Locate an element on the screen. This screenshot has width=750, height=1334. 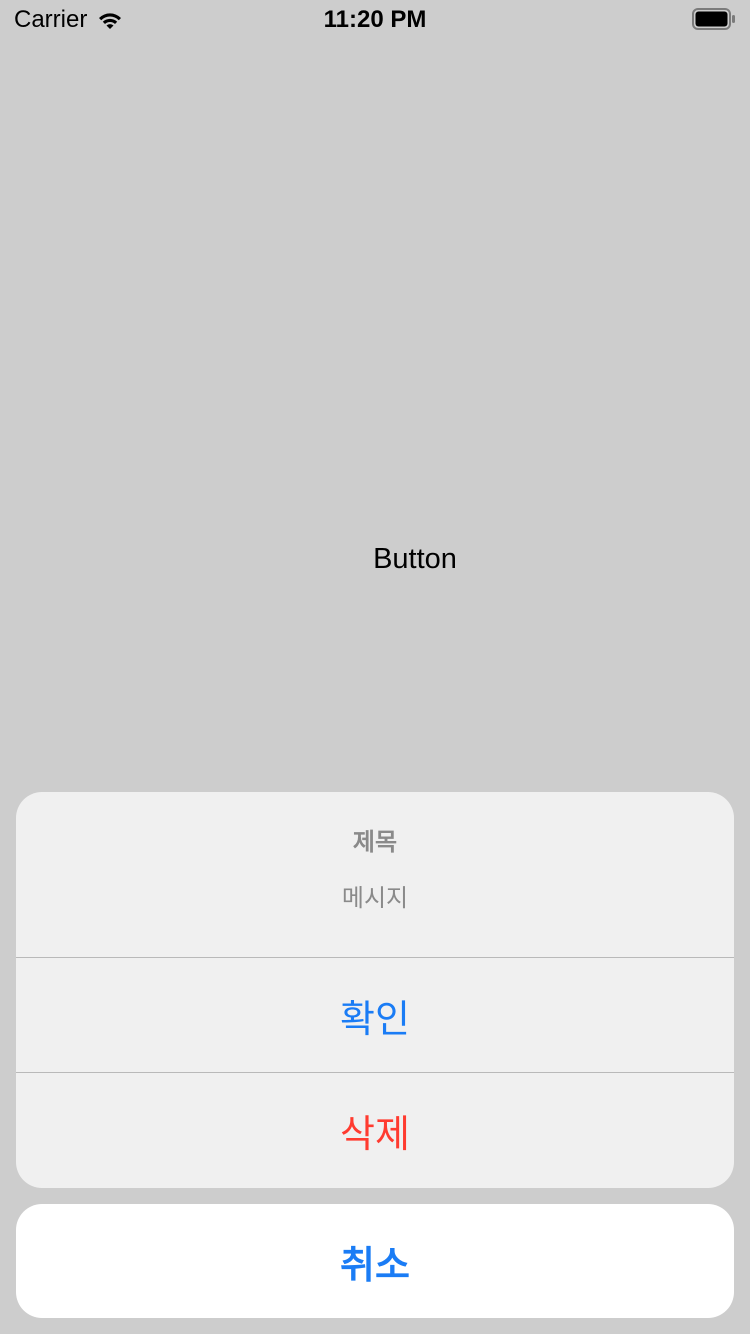
battery-icon is located at coordinates (713, 19).